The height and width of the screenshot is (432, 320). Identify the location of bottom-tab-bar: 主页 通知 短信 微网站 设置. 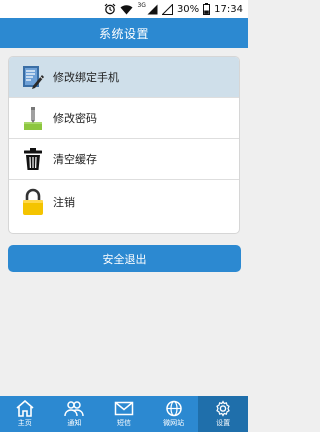
(124, 414).